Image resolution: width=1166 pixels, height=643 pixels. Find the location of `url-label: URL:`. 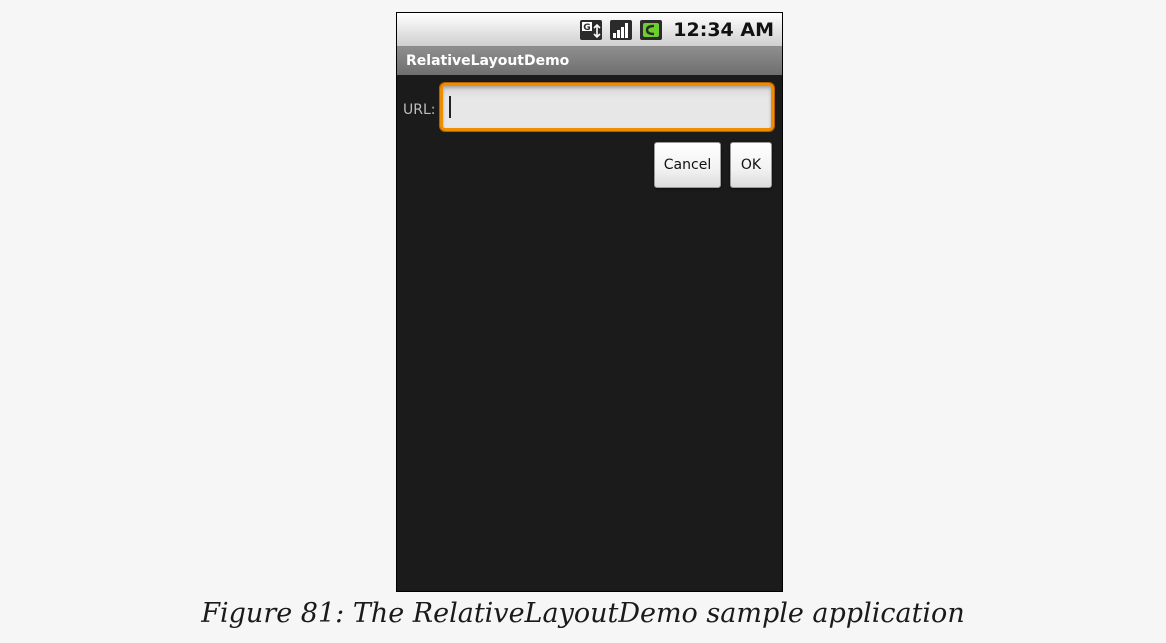

url-label: URL: is located at coordinates (419, 110).